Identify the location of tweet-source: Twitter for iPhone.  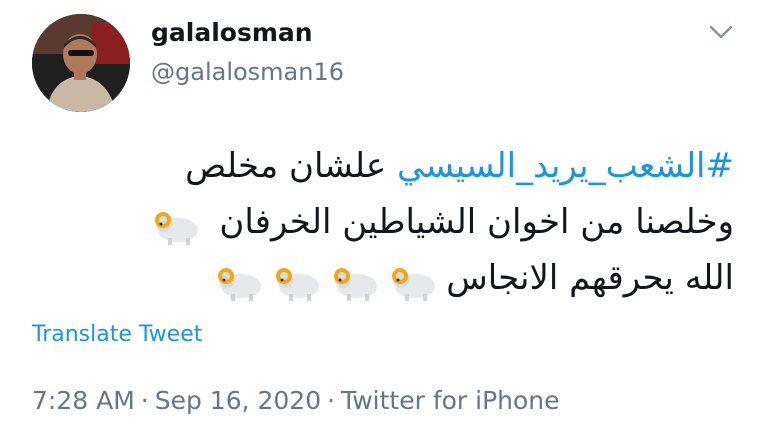
(450, 400).